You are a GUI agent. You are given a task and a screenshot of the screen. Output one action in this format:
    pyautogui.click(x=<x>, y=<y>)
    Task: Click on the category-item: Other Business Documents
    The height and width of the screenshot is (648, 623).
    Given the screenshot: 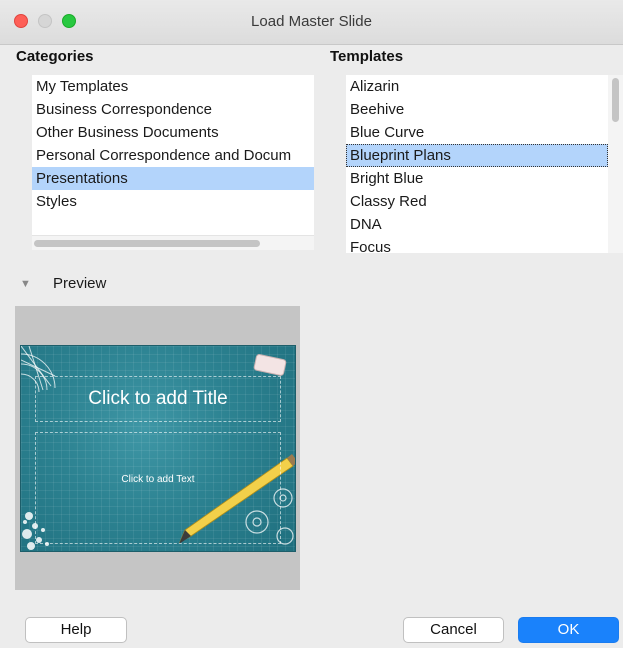 What is the action you would take?
    pyautogui.click(x=173, y=132)
    